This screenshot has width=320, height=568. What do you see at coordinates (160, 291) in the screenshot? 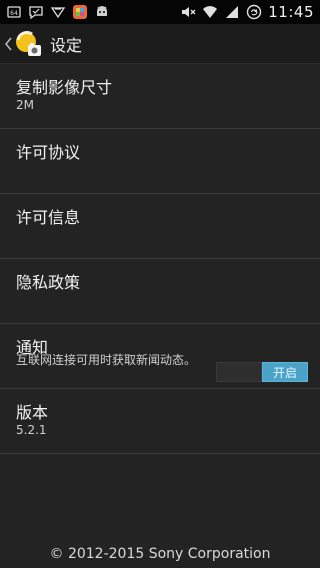
I see `setting-privacy-policy: 隐私政策` at bounding box center [160, 291].